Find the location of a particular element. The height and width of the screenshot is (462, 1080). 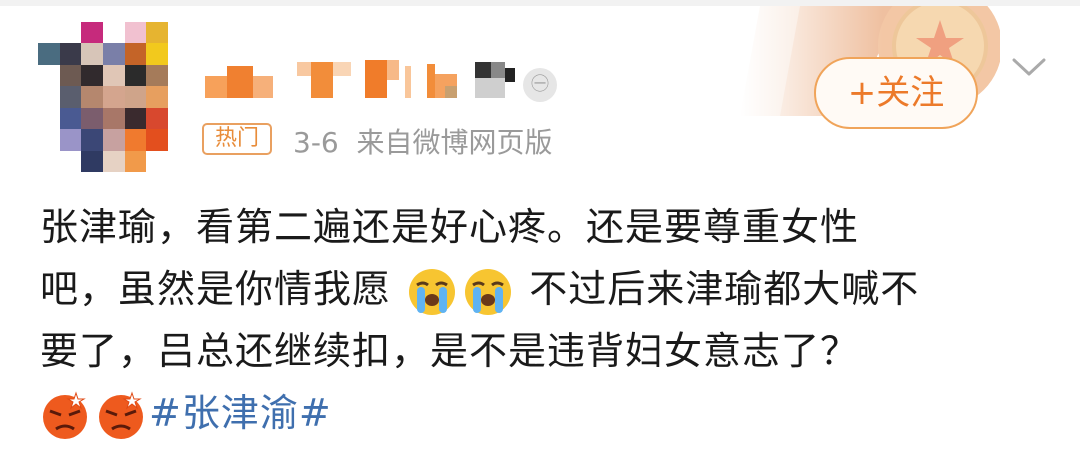

hashtag-link: #张津渝# is located at coordinates (240, 413).